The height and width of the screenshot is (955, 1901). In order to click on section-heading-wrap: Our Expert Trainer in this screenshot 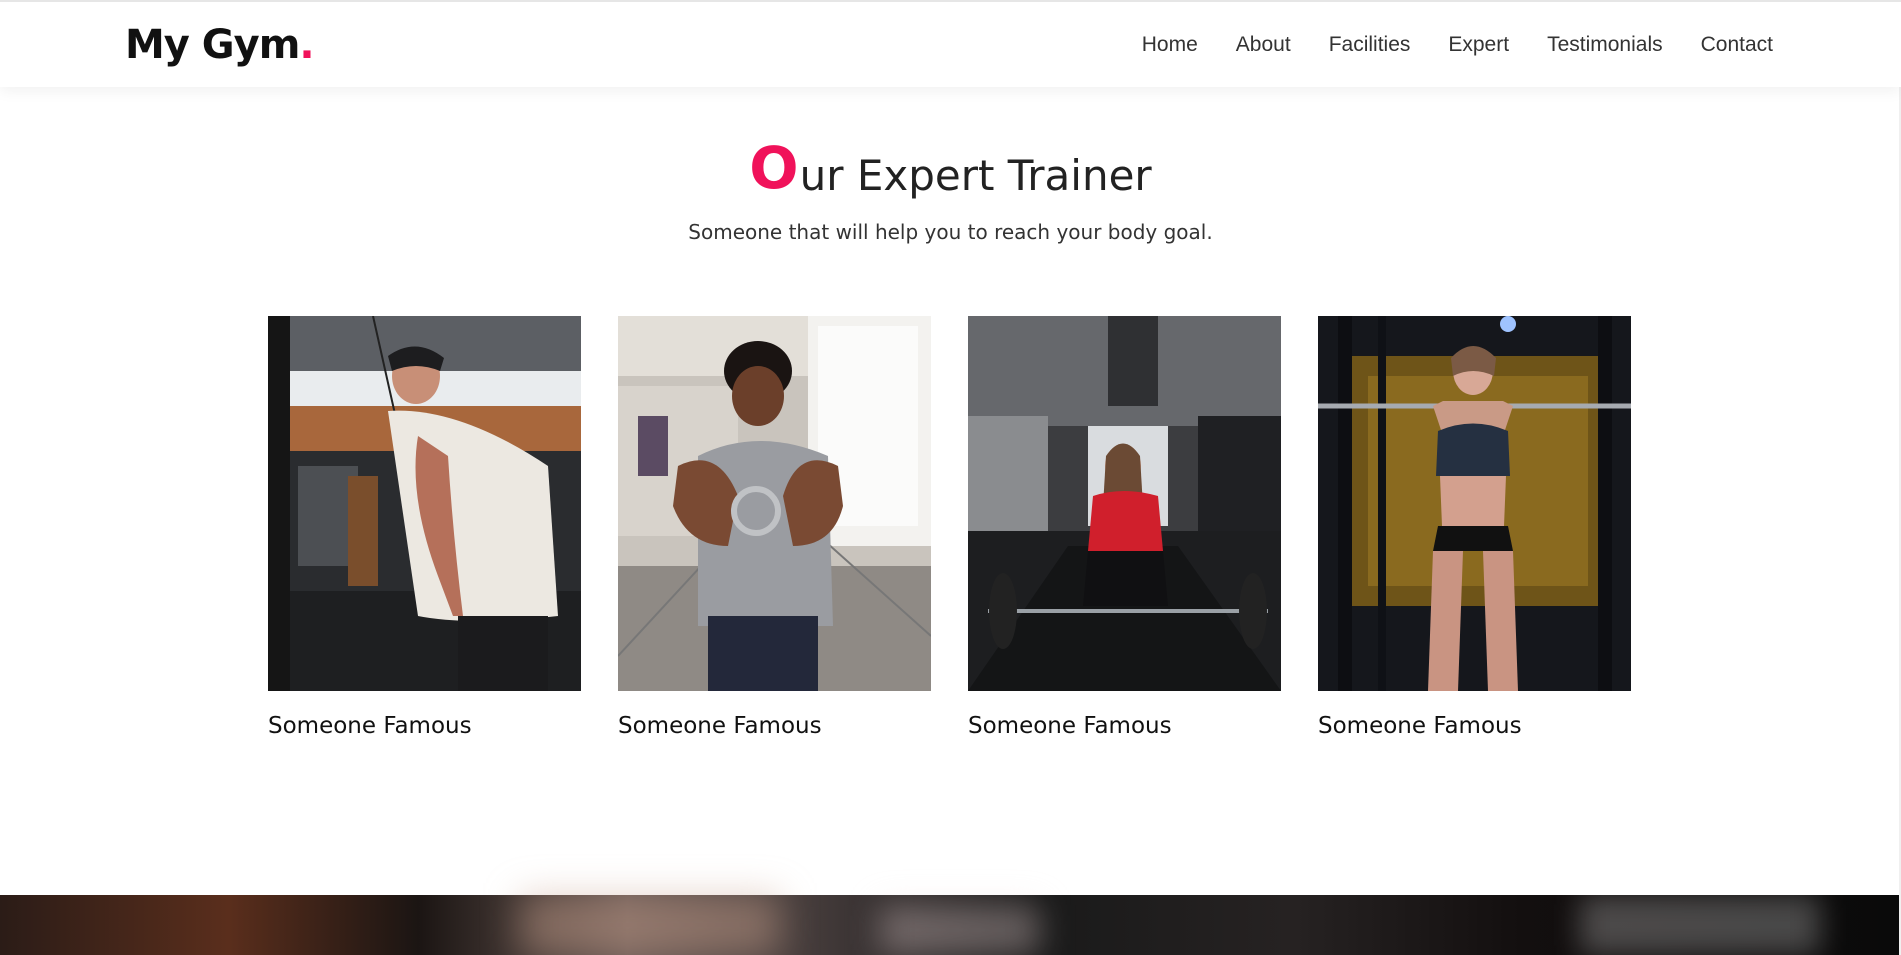, I will do `click(950, 168)`.